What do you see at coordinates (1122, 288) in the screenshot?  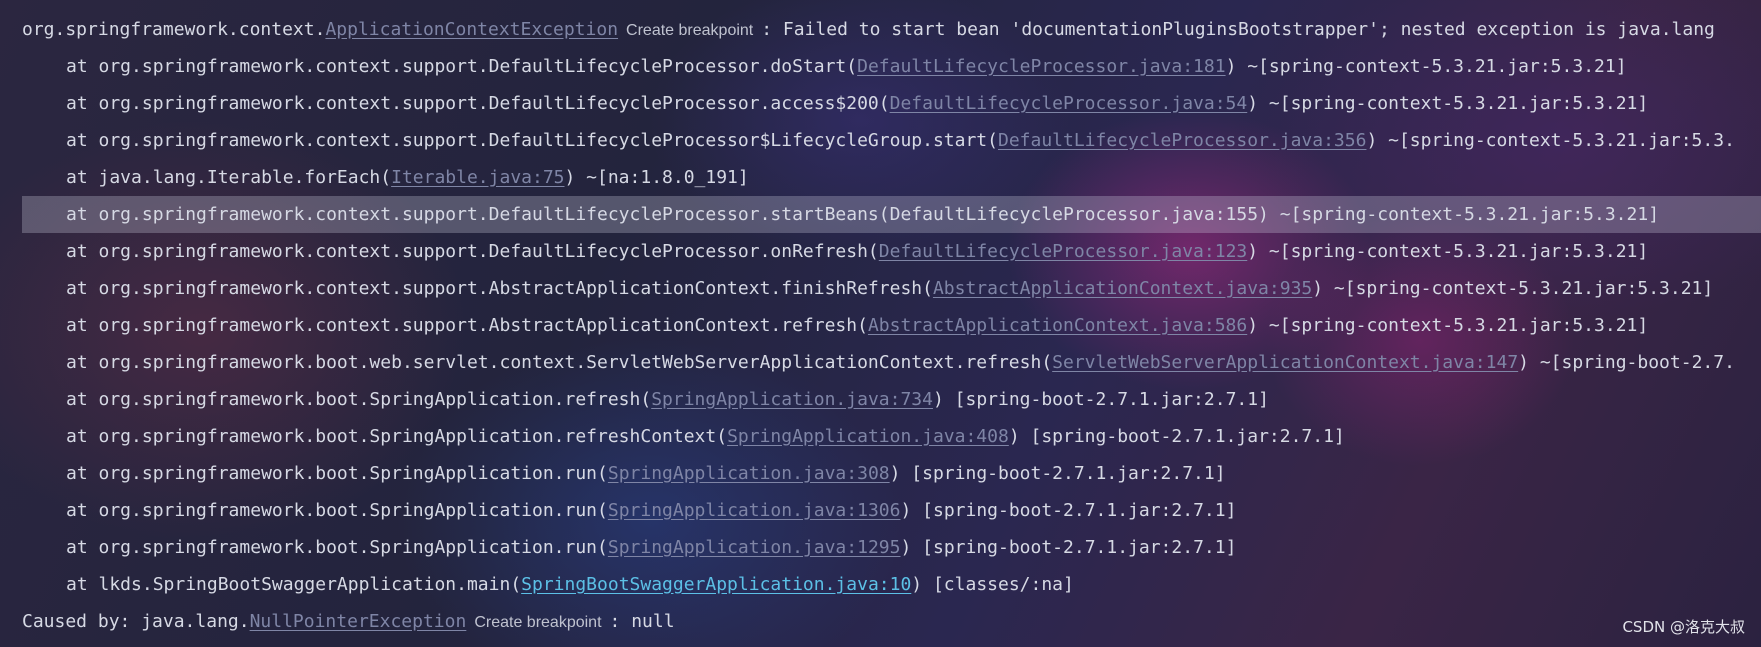 I see `frame-source-link: AbstractApplicationContext.java:935` at bounding box center [1122, 288].